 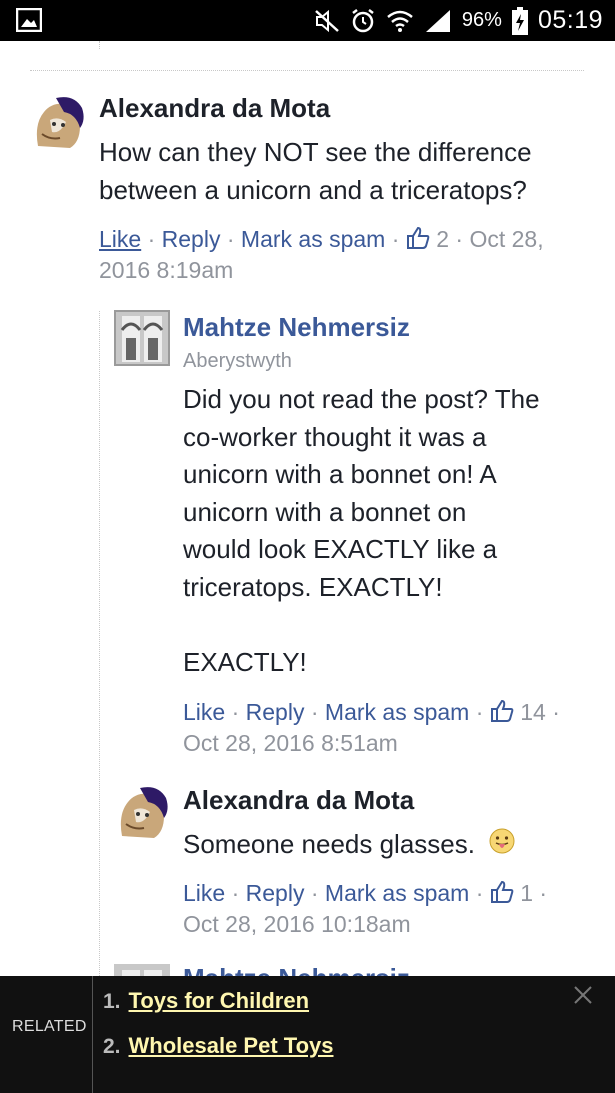 I want to click on mute-icon, so click(x=327, y=20).